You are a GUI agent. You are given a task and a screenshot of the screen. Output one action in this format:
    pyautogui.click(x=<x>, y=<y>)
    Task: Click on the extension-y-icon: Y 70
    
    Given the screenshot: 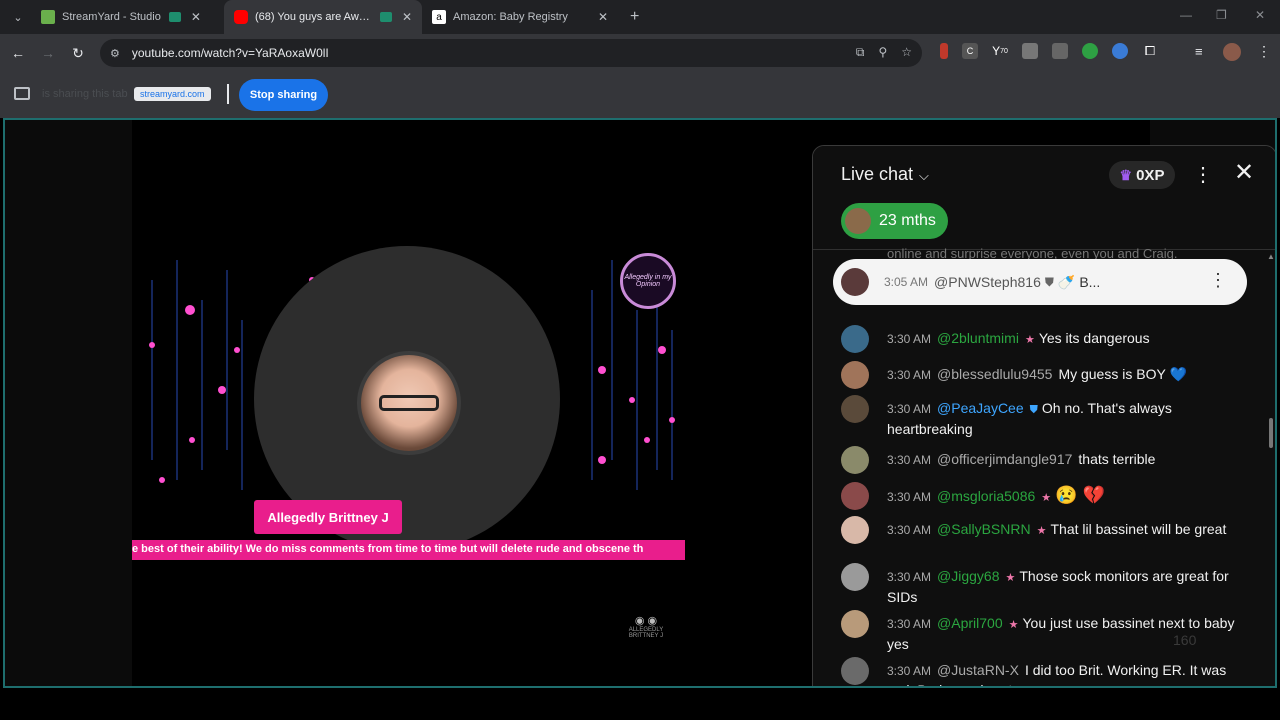 What is the action you would take?
    pyautogui.click(x=1000, y=51)
    